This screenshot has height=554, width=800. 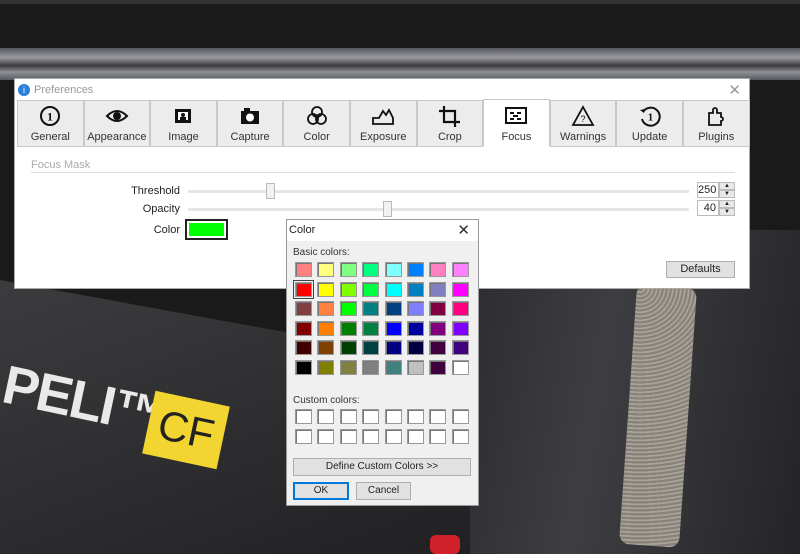 I want to click on define-custom-colors-button: Define Custom Colors >>, so click(x=382, y=467).